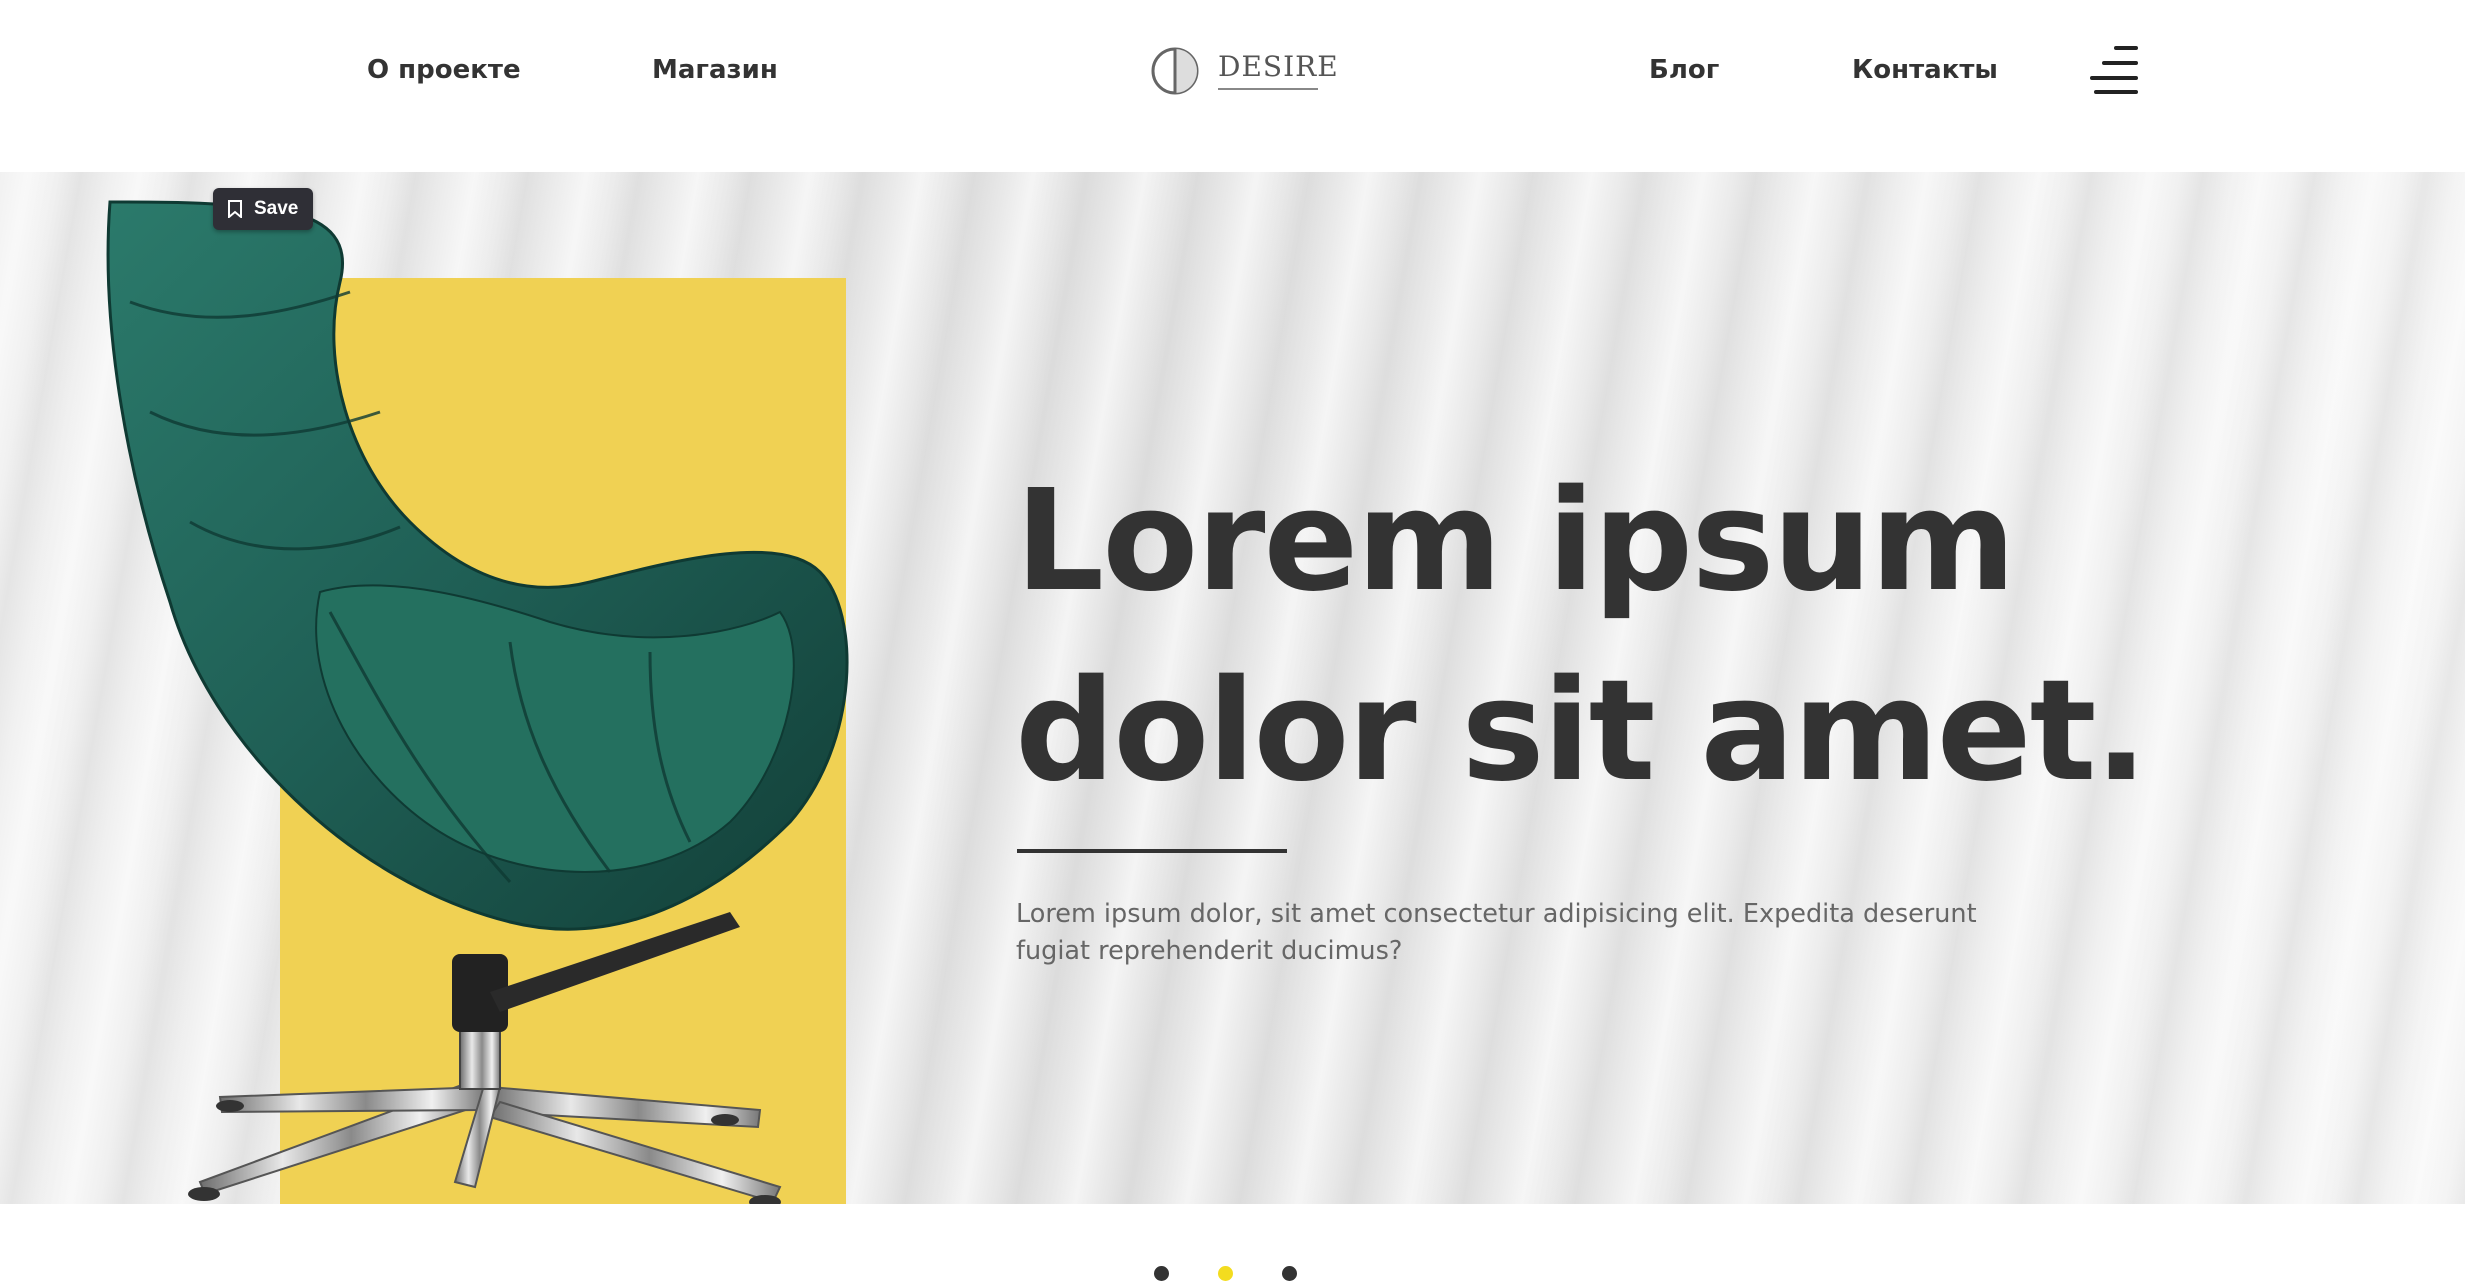  I want to click on headline-line-1: Lorem ipsum, so click(1515, 541).